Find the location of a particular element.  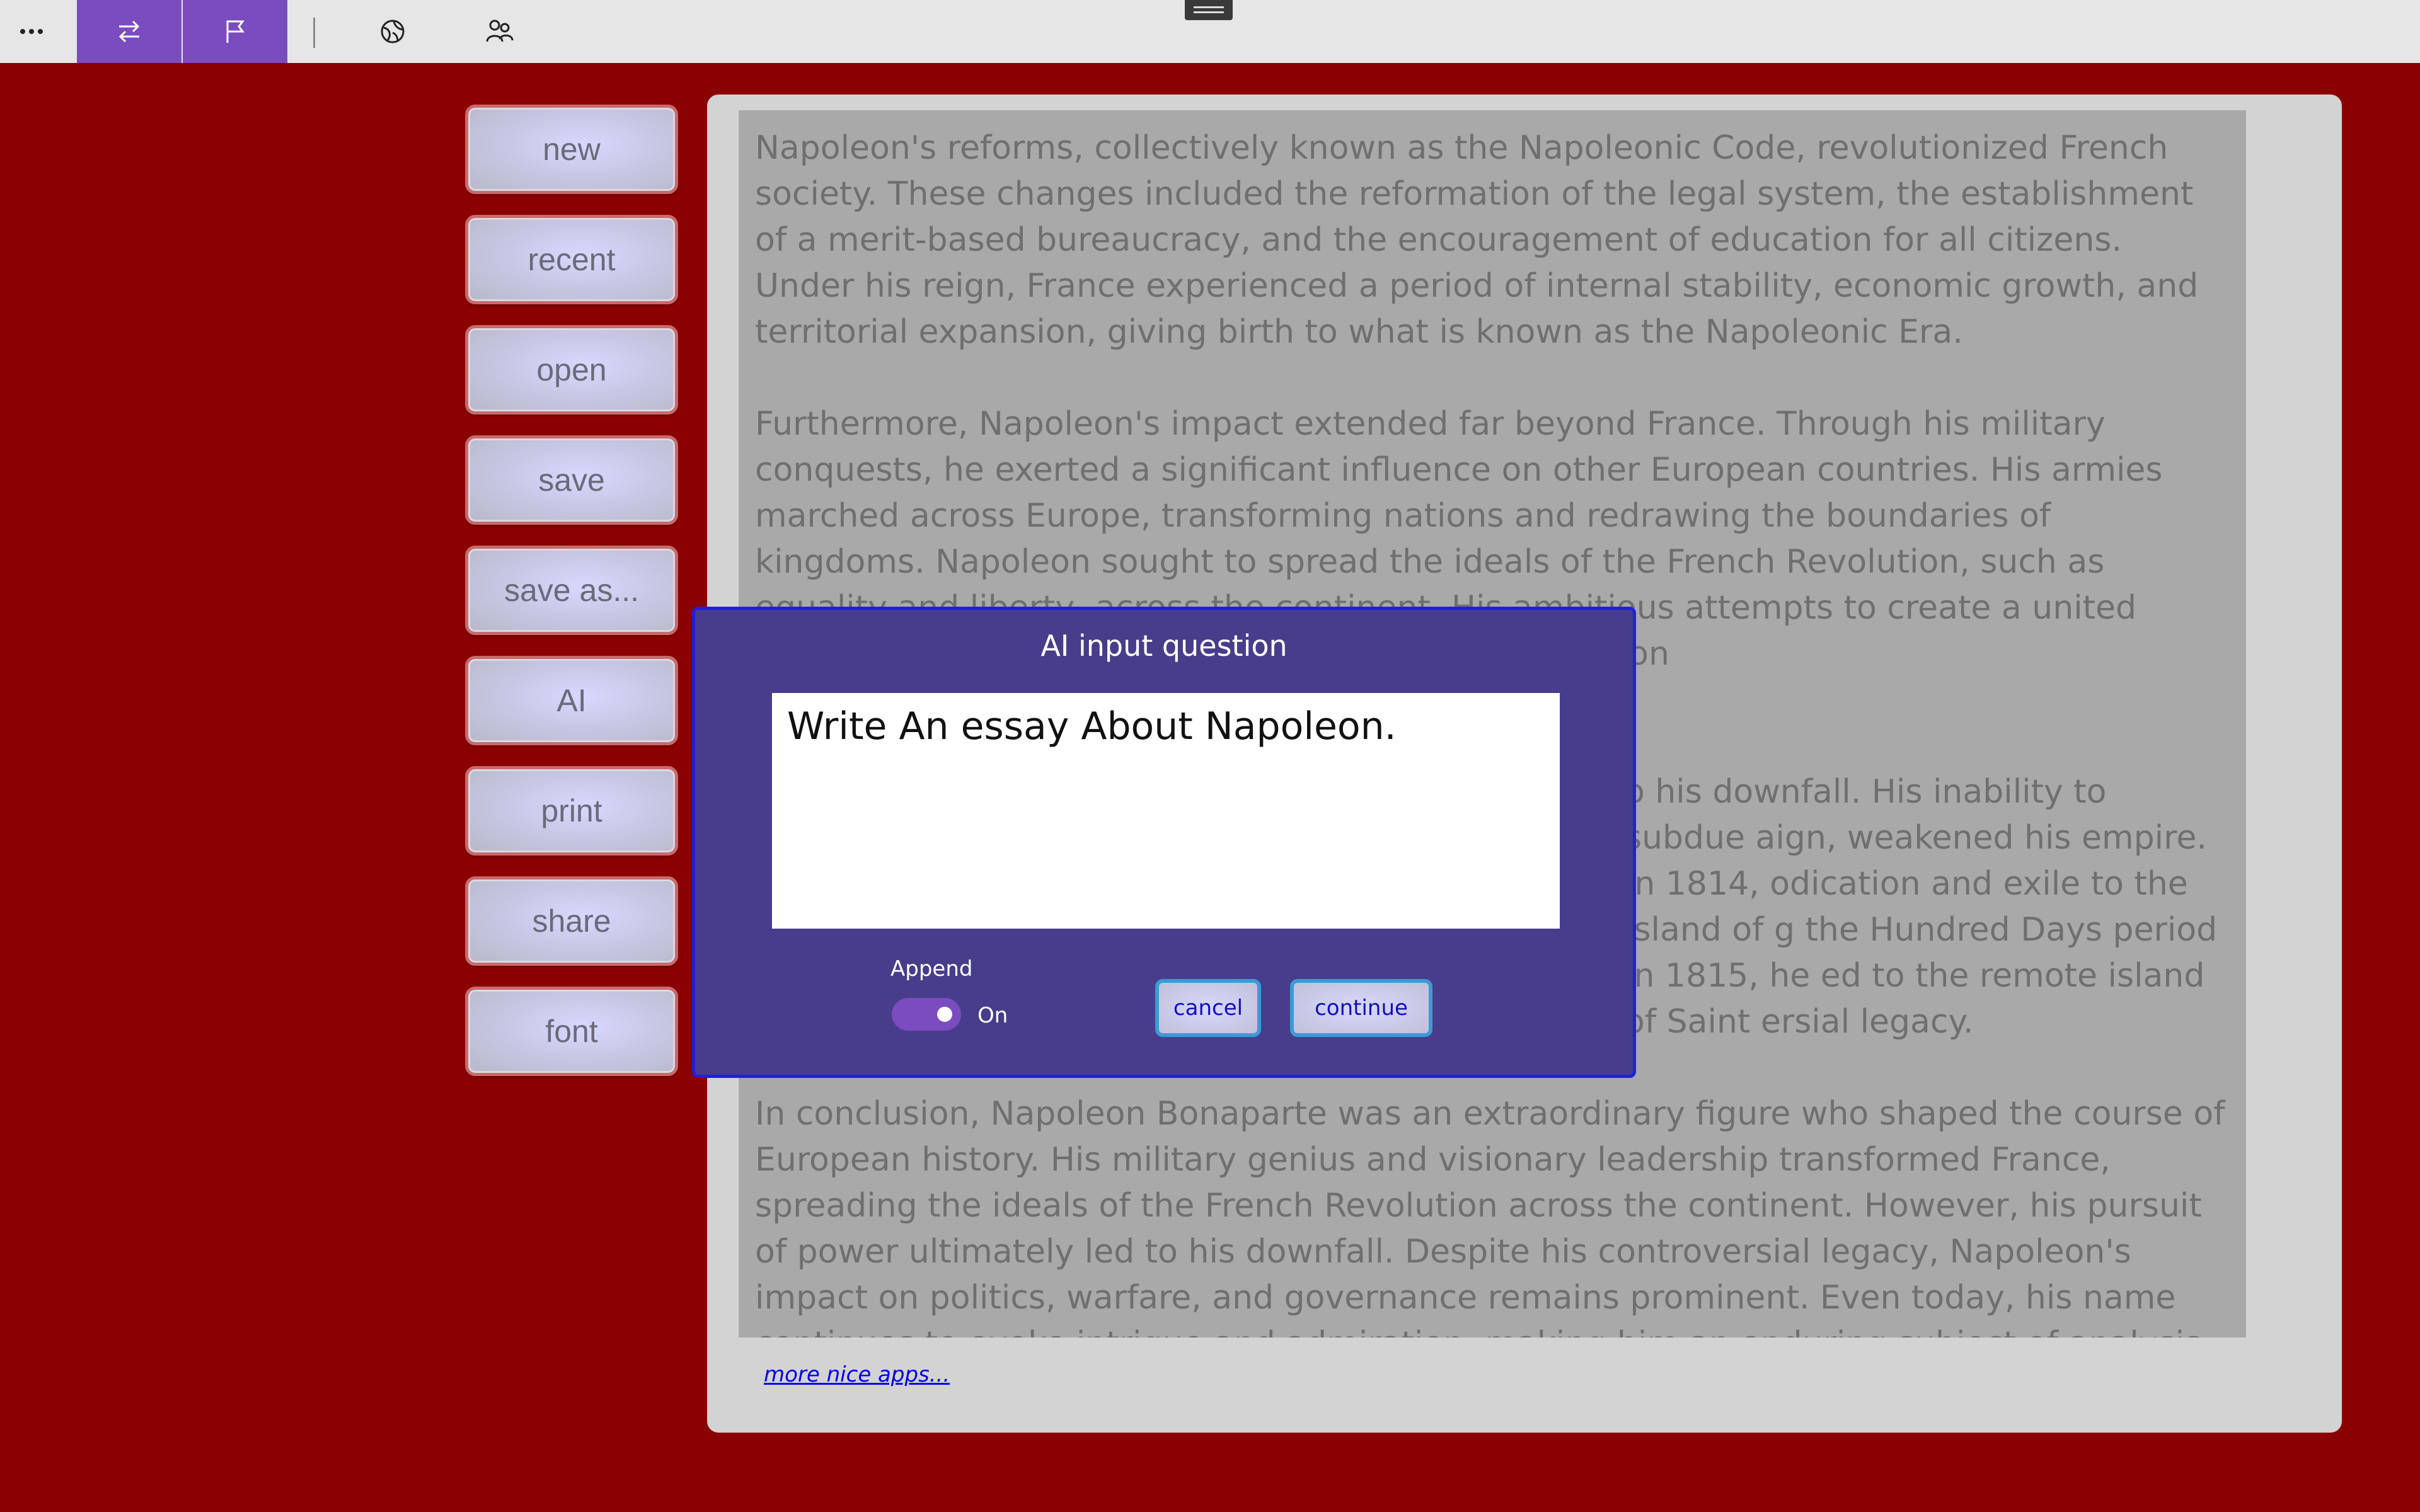

more-options-button is located at coordinates (32, 31).